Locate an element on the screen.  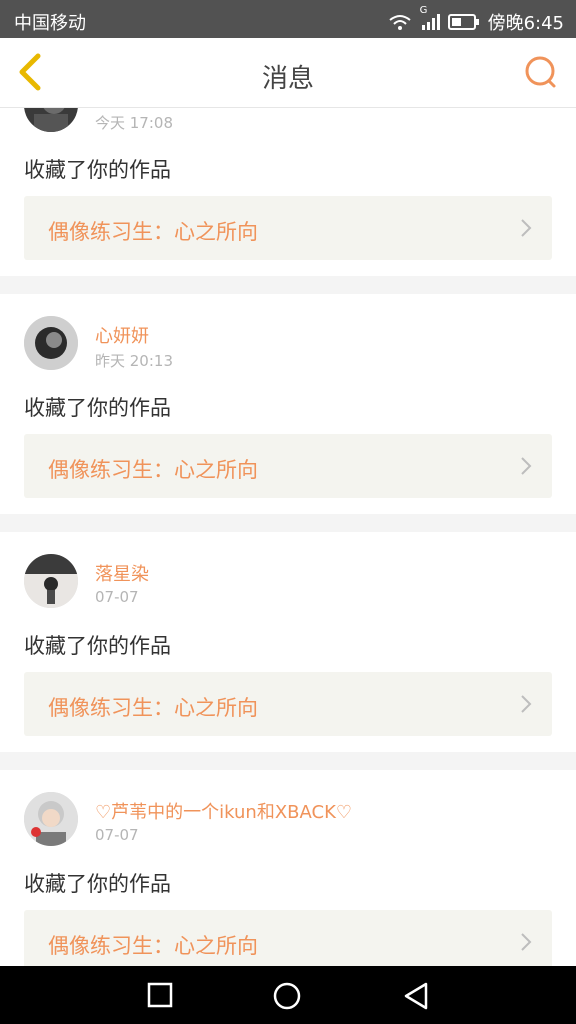
recent-apps-button is located at coordinates (160, 997).